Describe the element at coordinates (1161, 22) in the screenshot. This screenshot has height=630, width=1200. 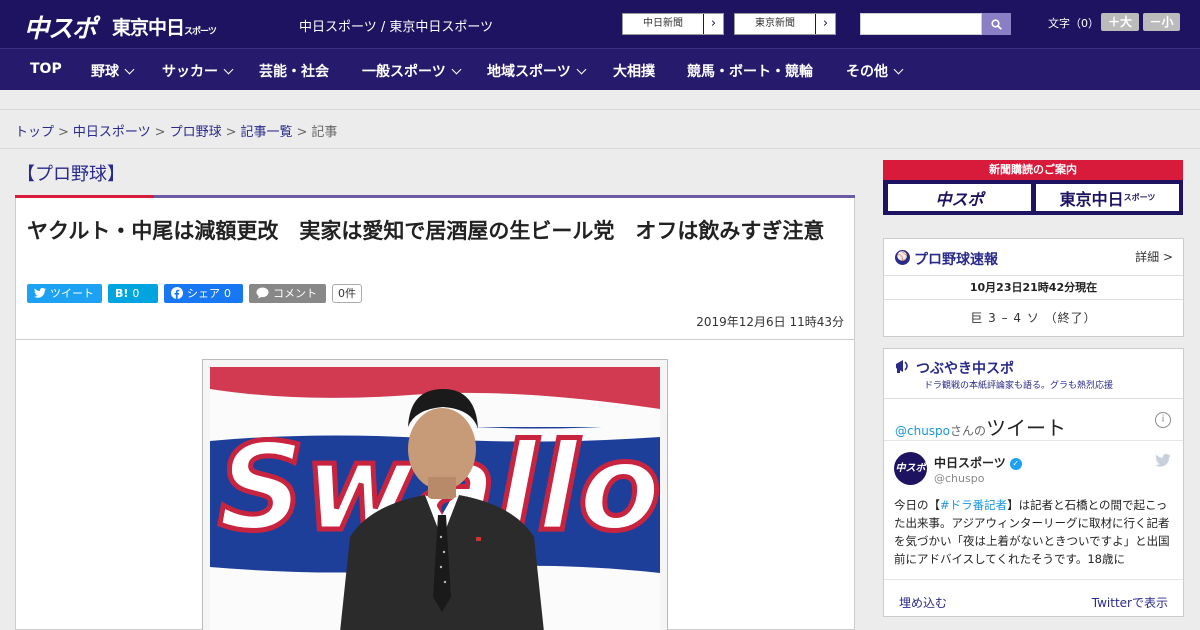
I see `font-smaller-button: －小` at that location.